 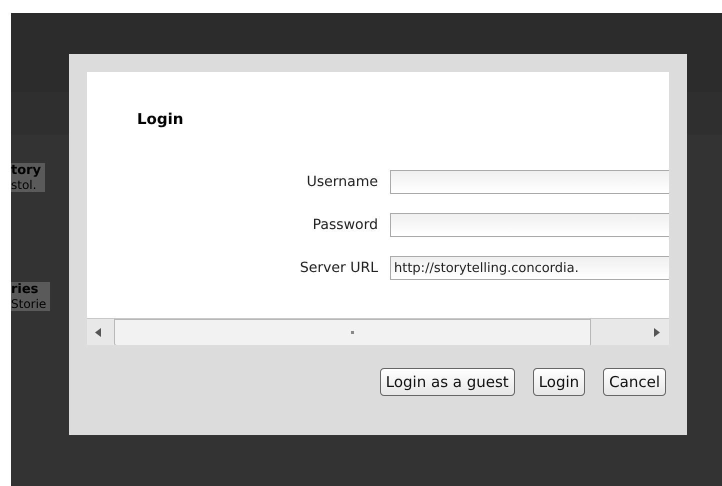 I want to click on dialog-button: Login, so click(x=559, y=382).